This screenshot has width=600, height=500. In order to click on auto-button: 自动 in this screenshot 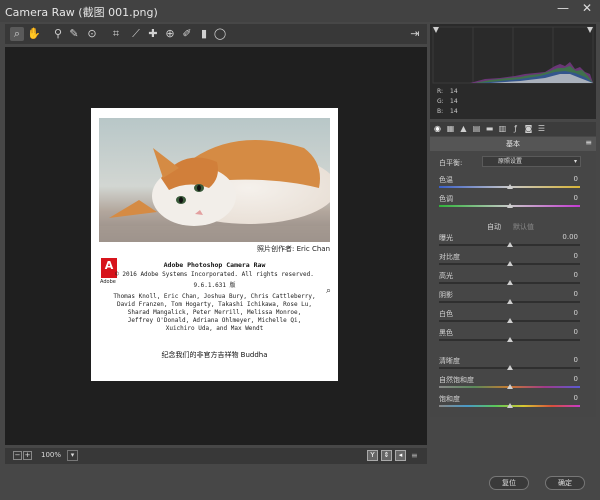, I will do `click(494, 227)`.